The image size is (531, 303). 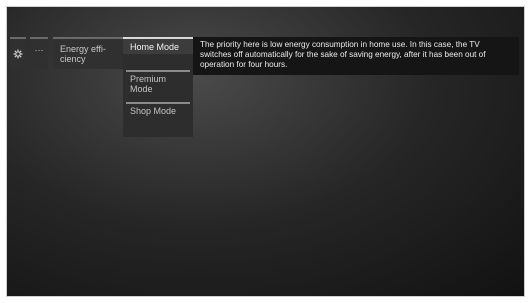 What do you see at coordinates (148, 84) in the screenshot?
I see `menu-item-label: Premium Mode` at bounding box center [148, 84].